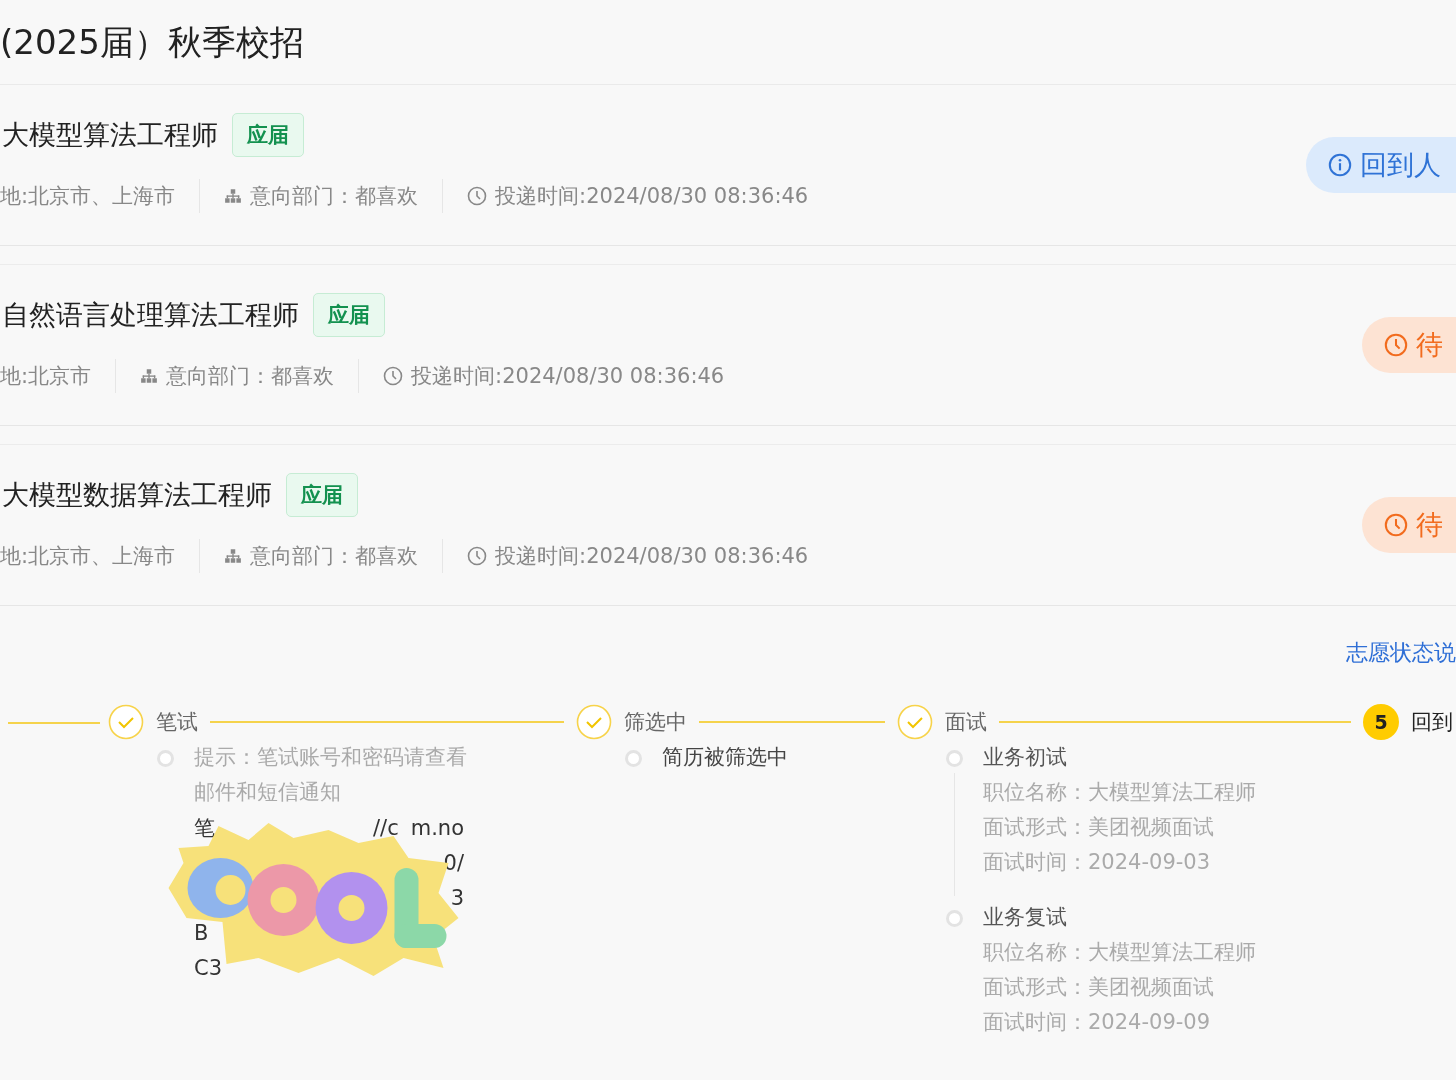 This screenshot has width=1456, height=1080. What do you see at coordinates (110, 135) in the screenshot?
I see `position-title: 大模型算法工程师` at bounding box center [110, 135].